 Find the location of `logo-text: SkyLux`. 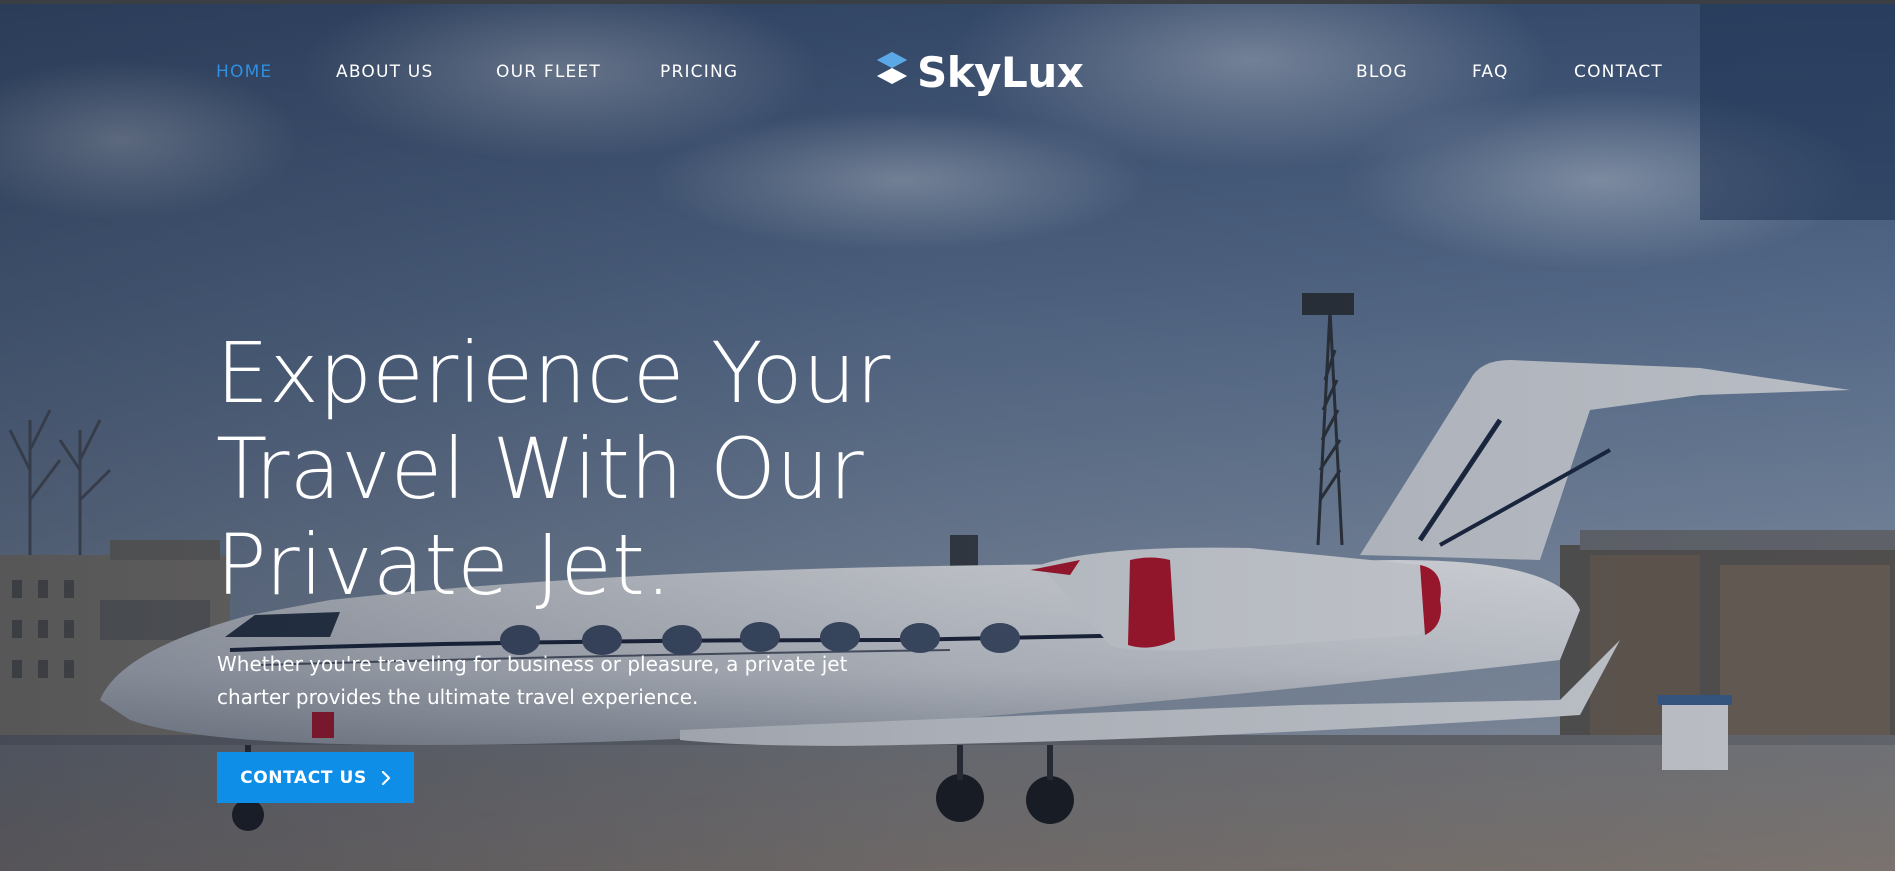

logo-text: SkyLux is located at coordinates (1000, 72).